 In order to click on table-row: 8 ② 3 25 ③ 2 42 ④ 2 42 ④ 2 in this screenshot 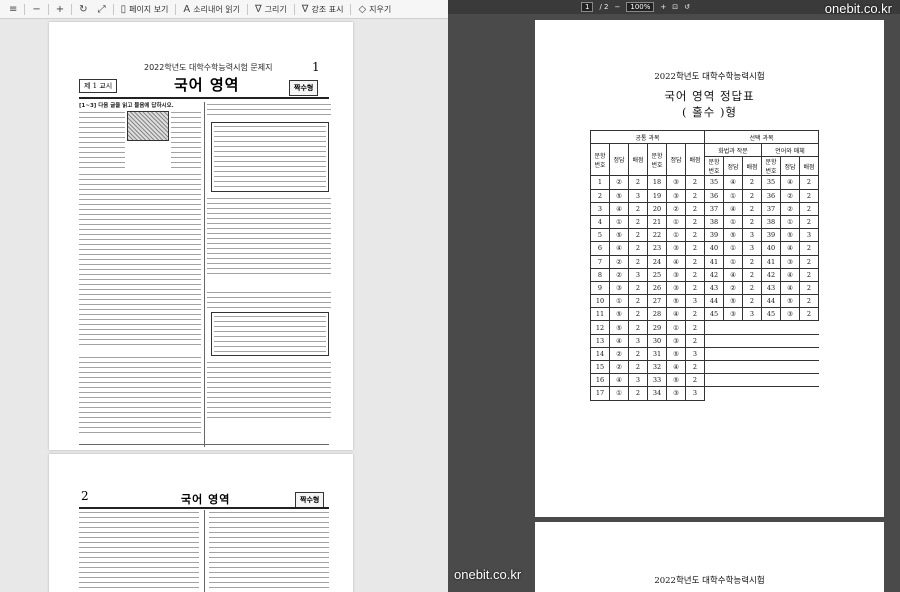, I will do `click(704, 274)`.